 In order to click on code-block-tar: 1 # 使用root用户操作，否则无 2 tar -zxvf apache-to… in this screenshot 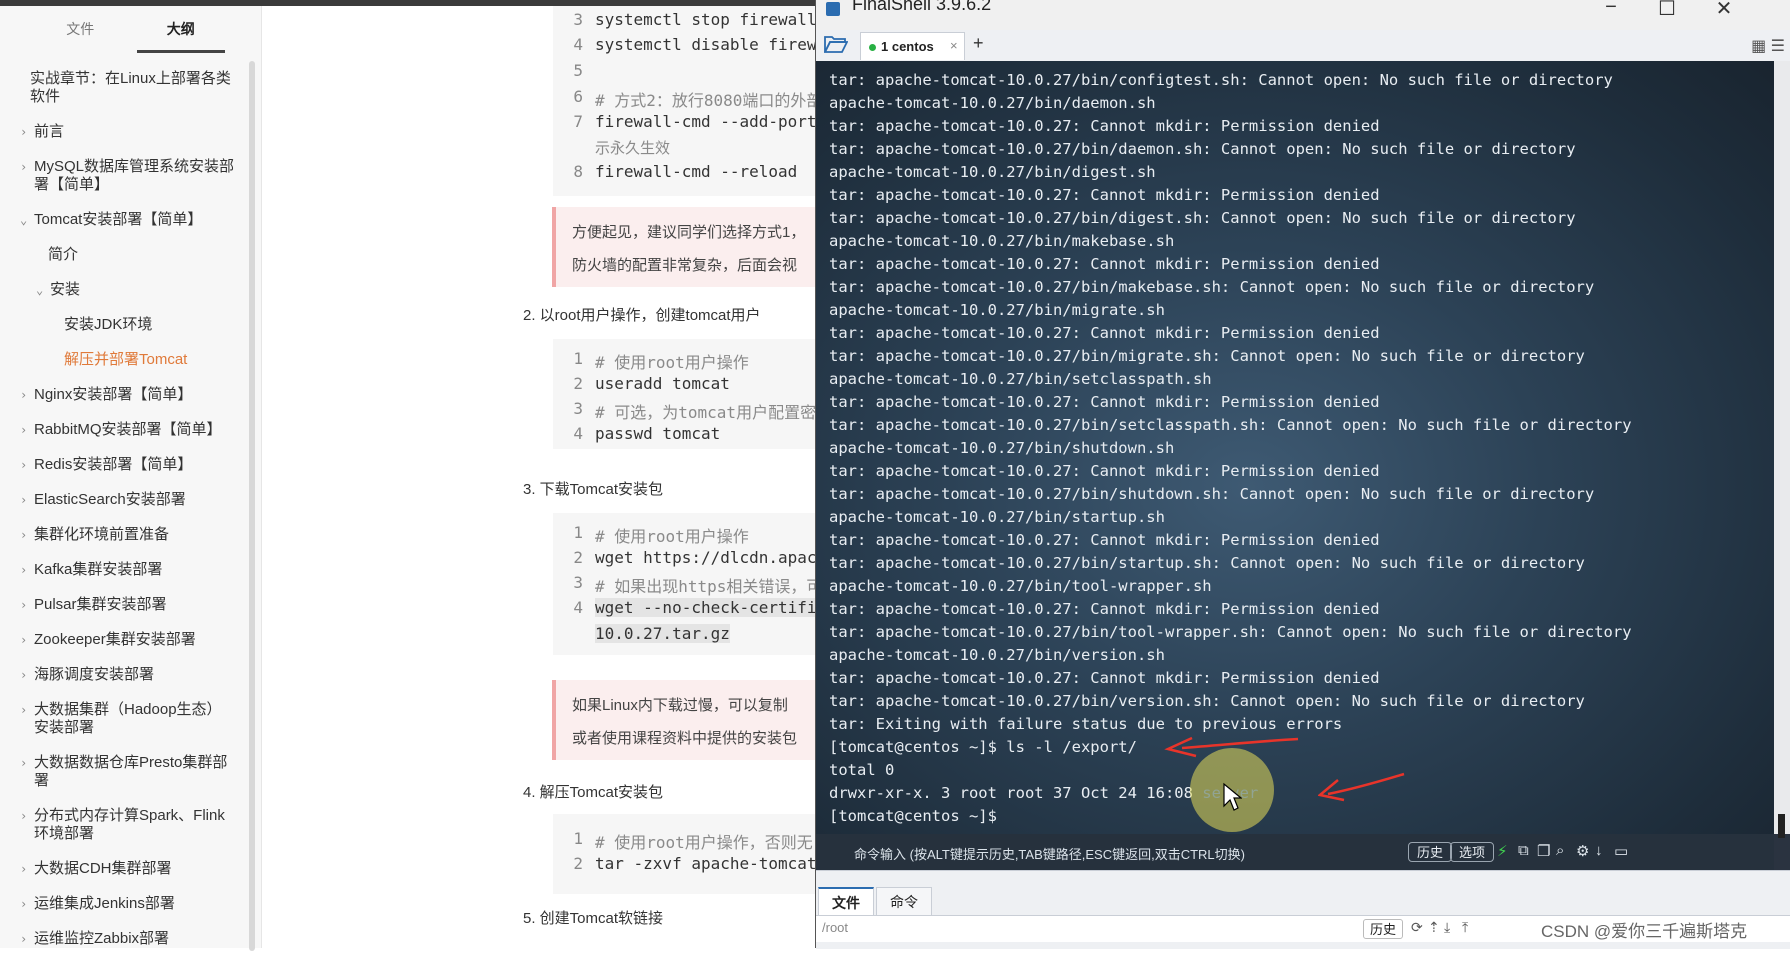, I will do `click(684, 854)`.